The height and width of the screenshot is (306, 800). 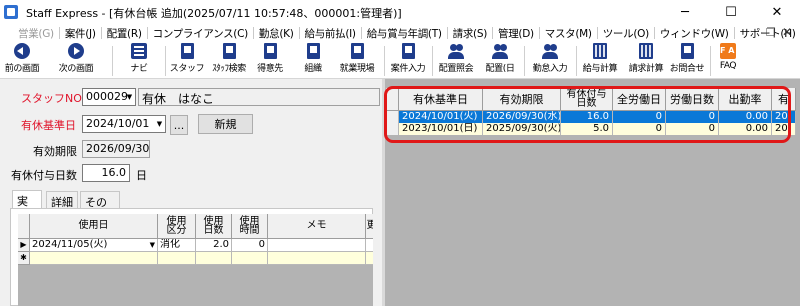 I want to click on use-date-cell: 2024/11/05(火) ▼, so click(x=94, y=245).